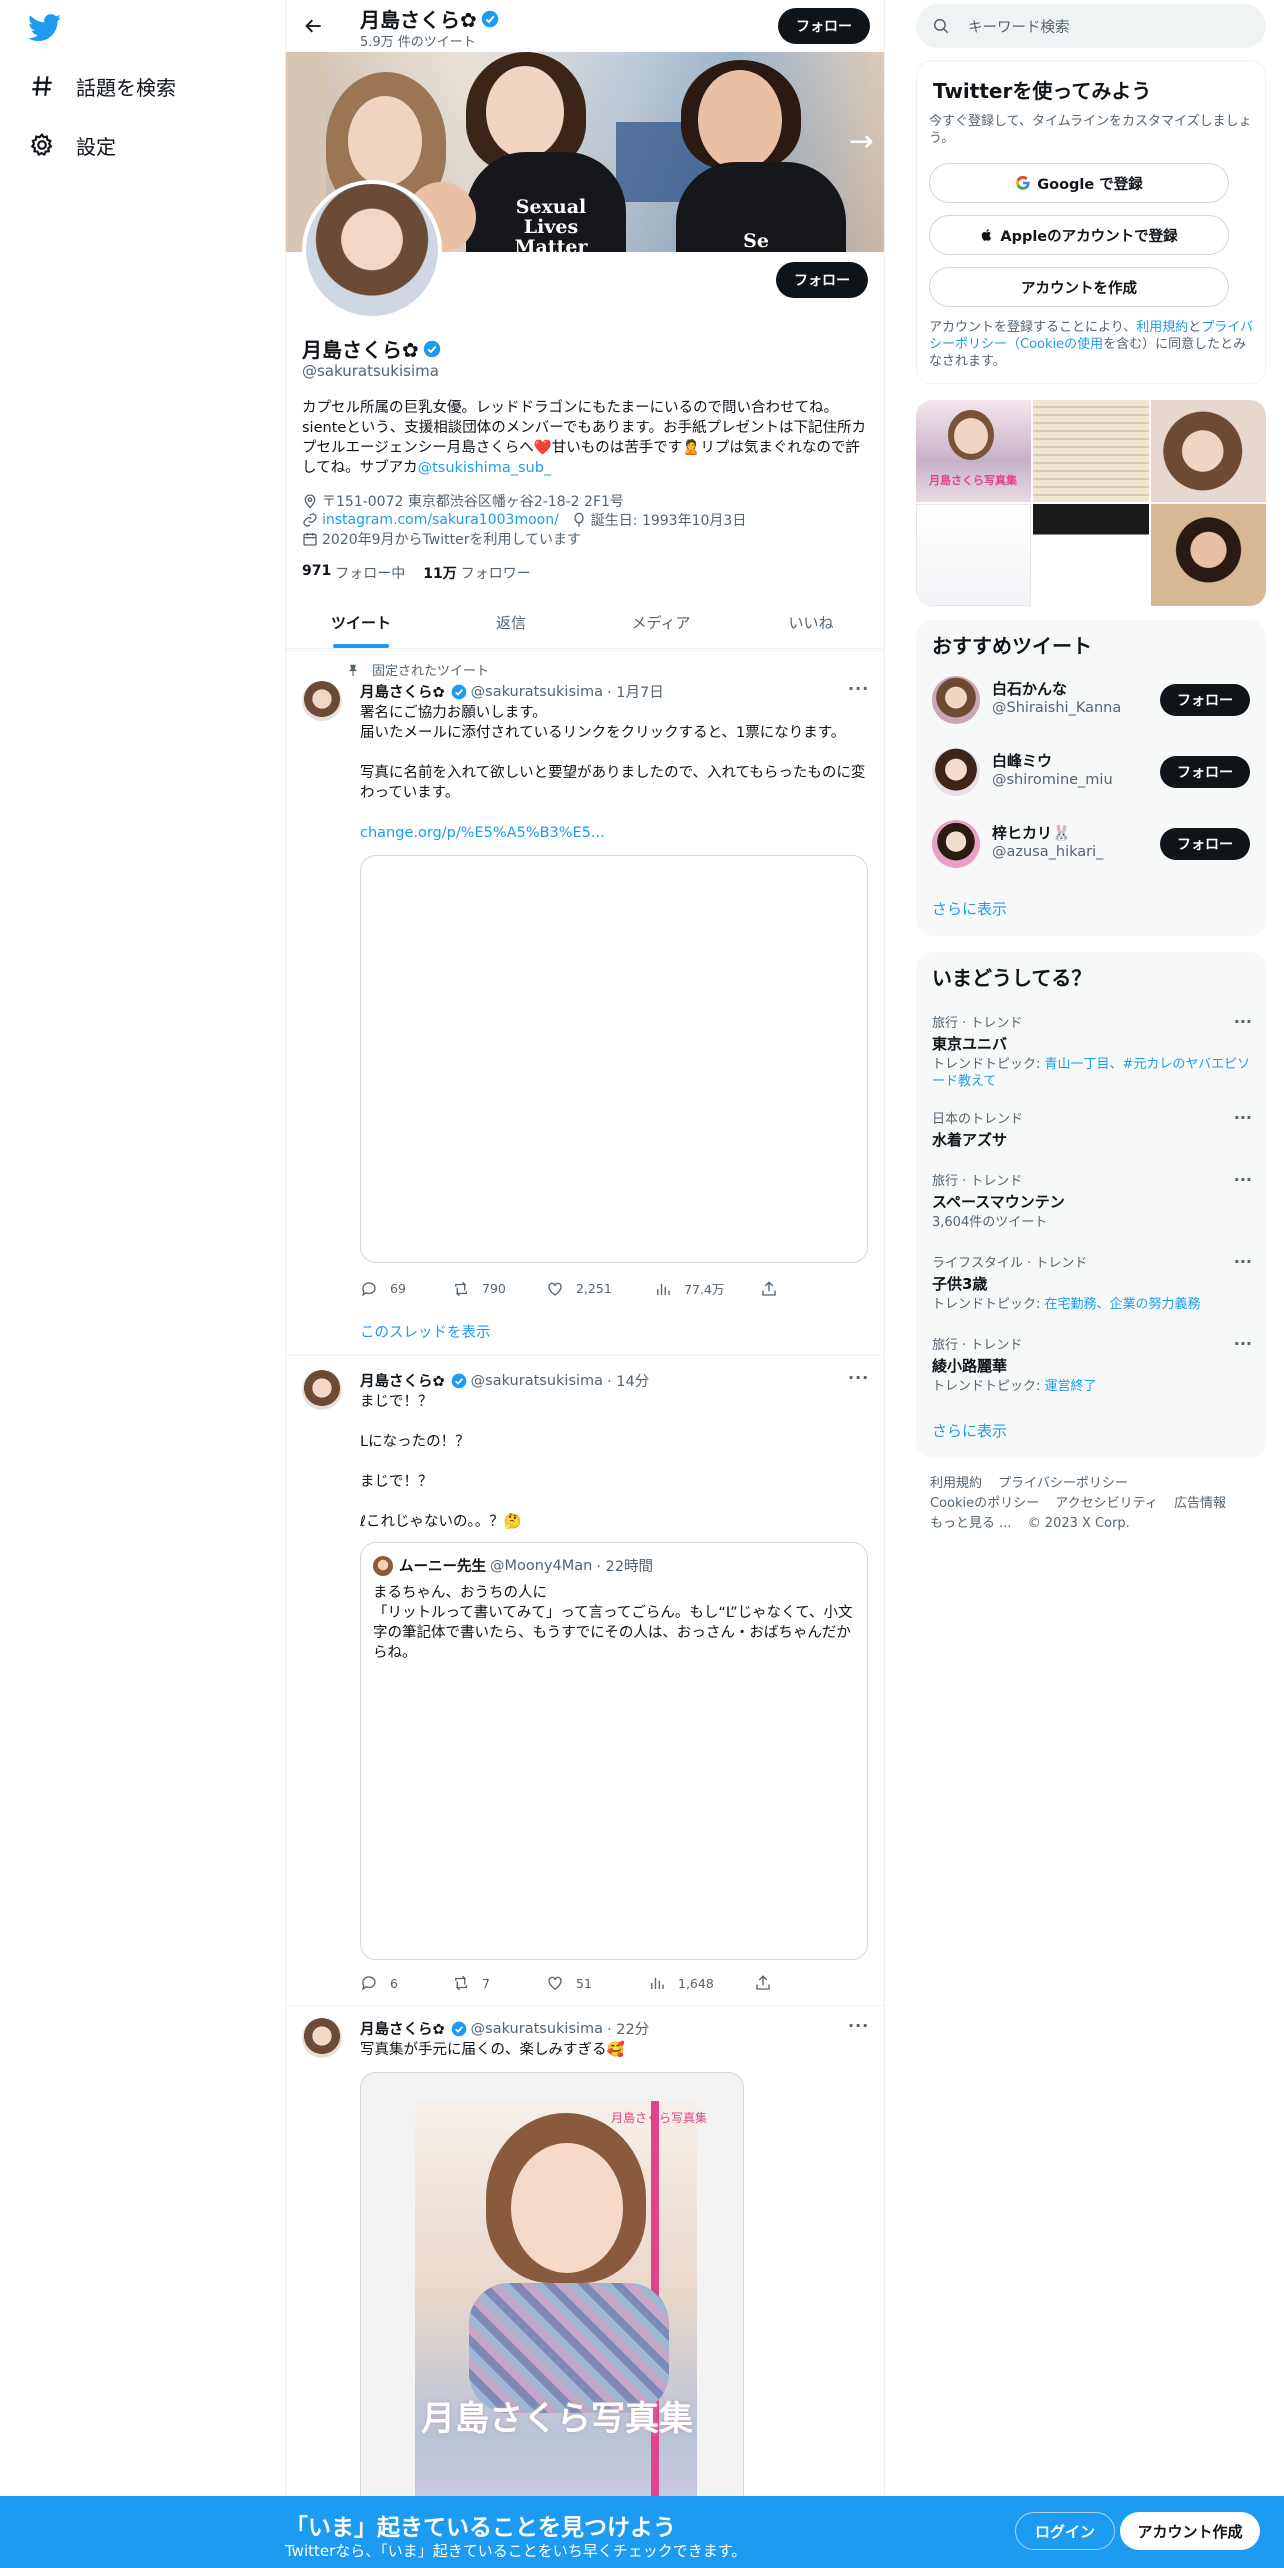 The width and height of the screenshot is (1284, 2568). What do you see at coordinates (1190, 2531) in the screenshot?
I see `signup-button: アカウント作成` at bounding box center [1190, 2531].